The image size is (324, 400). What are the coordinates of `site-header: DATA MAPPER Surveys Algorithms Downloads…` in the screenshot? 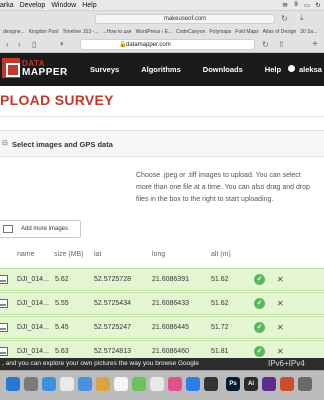 It's located at (162, 69).